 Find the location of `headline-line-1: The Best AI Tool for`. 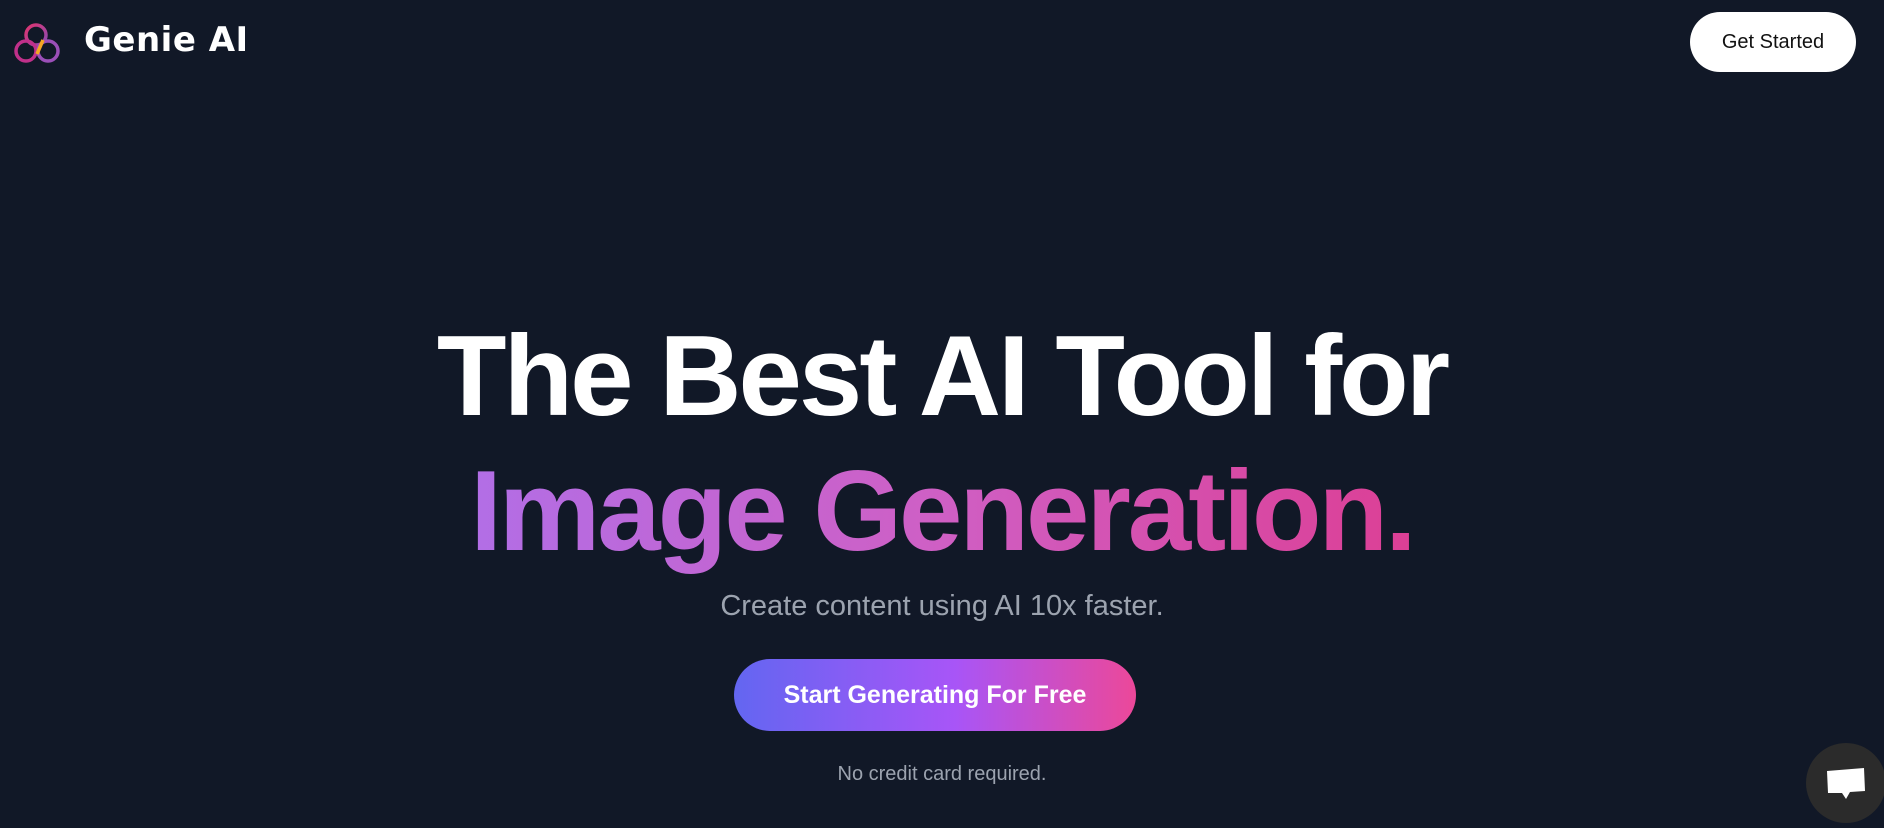

headline-line-1: The Best AI Tool for is located at coordinates (943, 376).